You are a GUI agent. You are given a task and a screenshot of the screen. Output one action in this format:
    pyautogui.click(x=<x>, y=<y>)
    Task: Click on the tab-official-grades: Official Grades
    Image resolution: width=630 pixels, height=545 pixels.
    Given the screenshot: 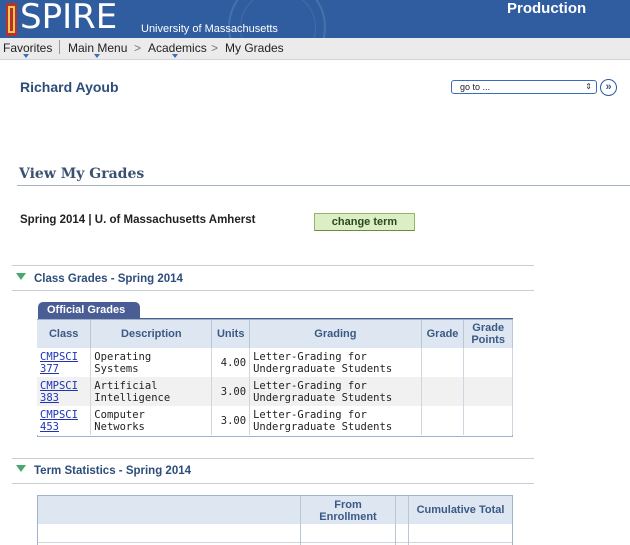 What is the action you would take?
    pyautogui.click(x=89, y=310)
    